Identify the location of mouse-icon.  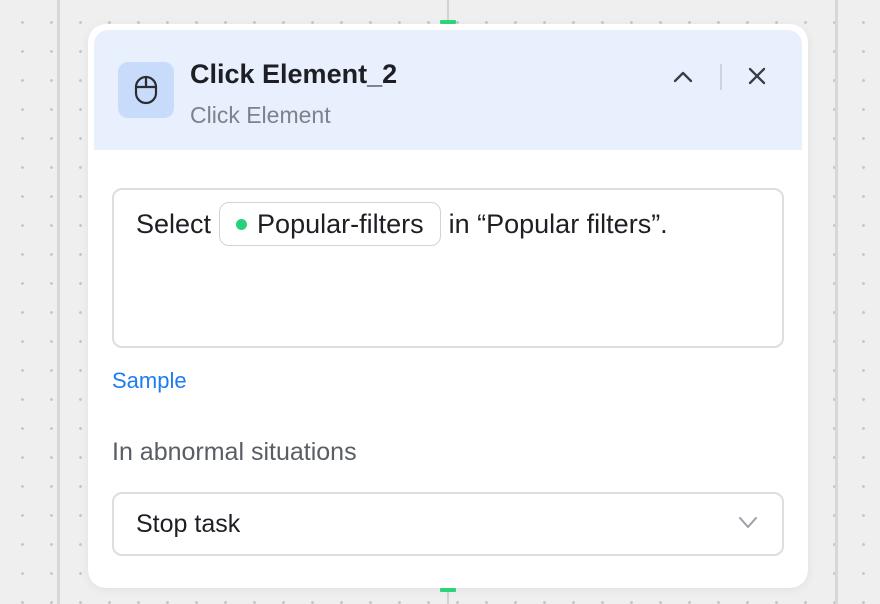
(146, 90).